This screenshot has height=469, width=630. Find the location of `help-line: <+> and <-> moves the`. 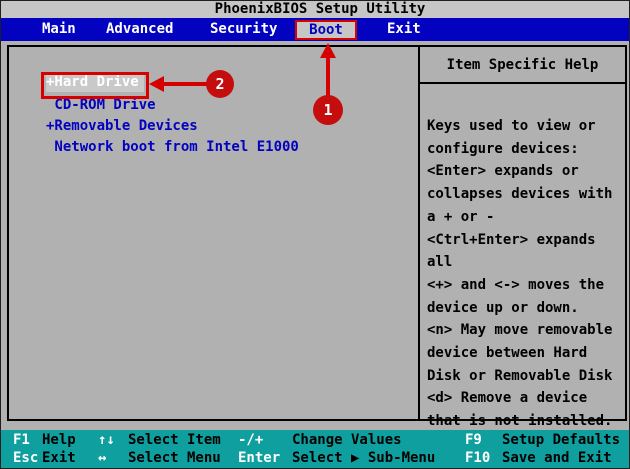

help-line: <+> and <-> moves the is located at coordinates (516, 284).